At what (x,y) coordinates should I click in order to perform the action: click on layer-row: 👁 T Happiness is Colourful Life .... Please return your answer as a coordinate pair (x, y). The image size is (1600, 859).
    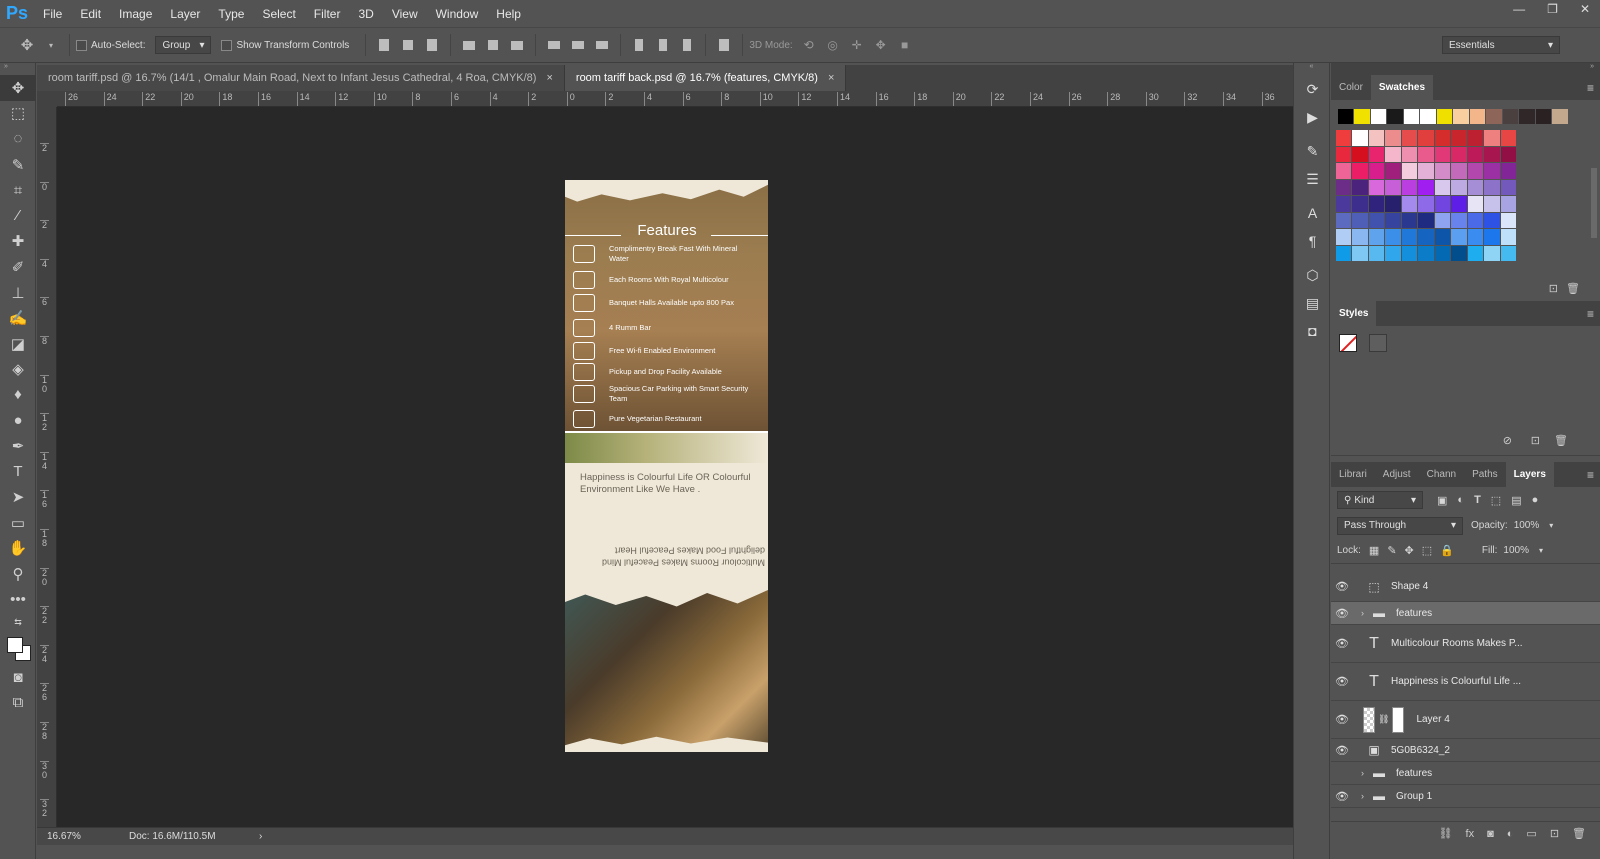
    Looking at the image, I should click on (1465, 682).